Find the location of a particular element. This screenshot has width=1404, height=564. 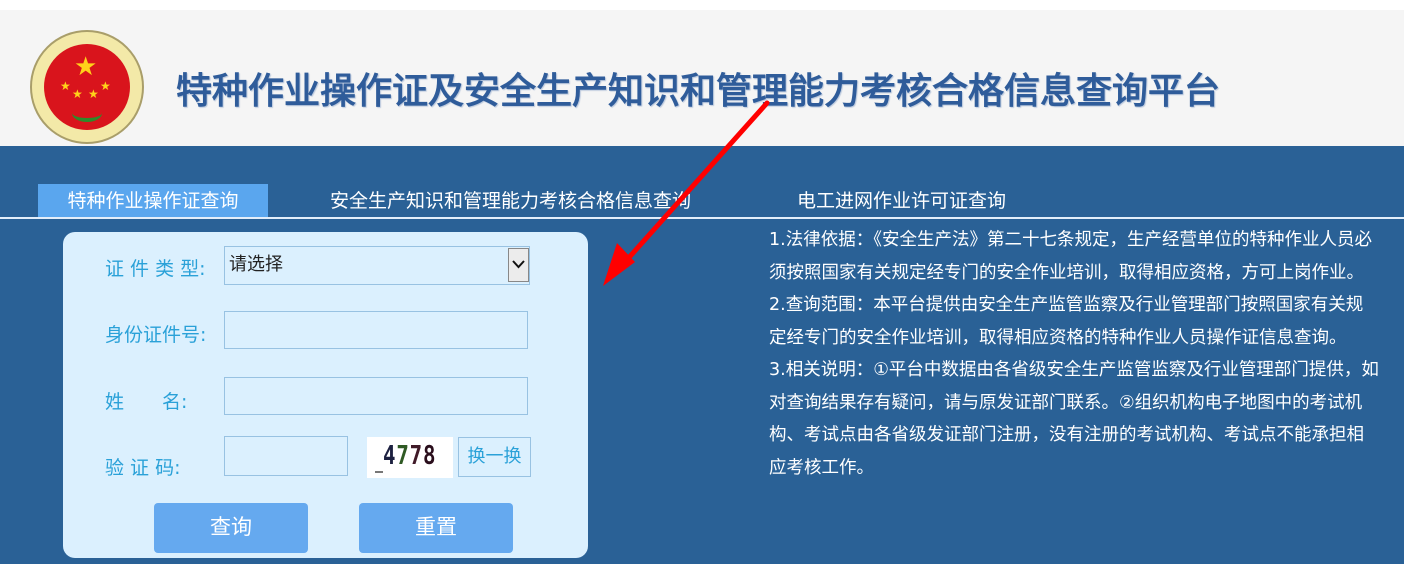

emblem-red-disc: ★ ★ ★ ★ ★ is located at coordinates (87, 87).